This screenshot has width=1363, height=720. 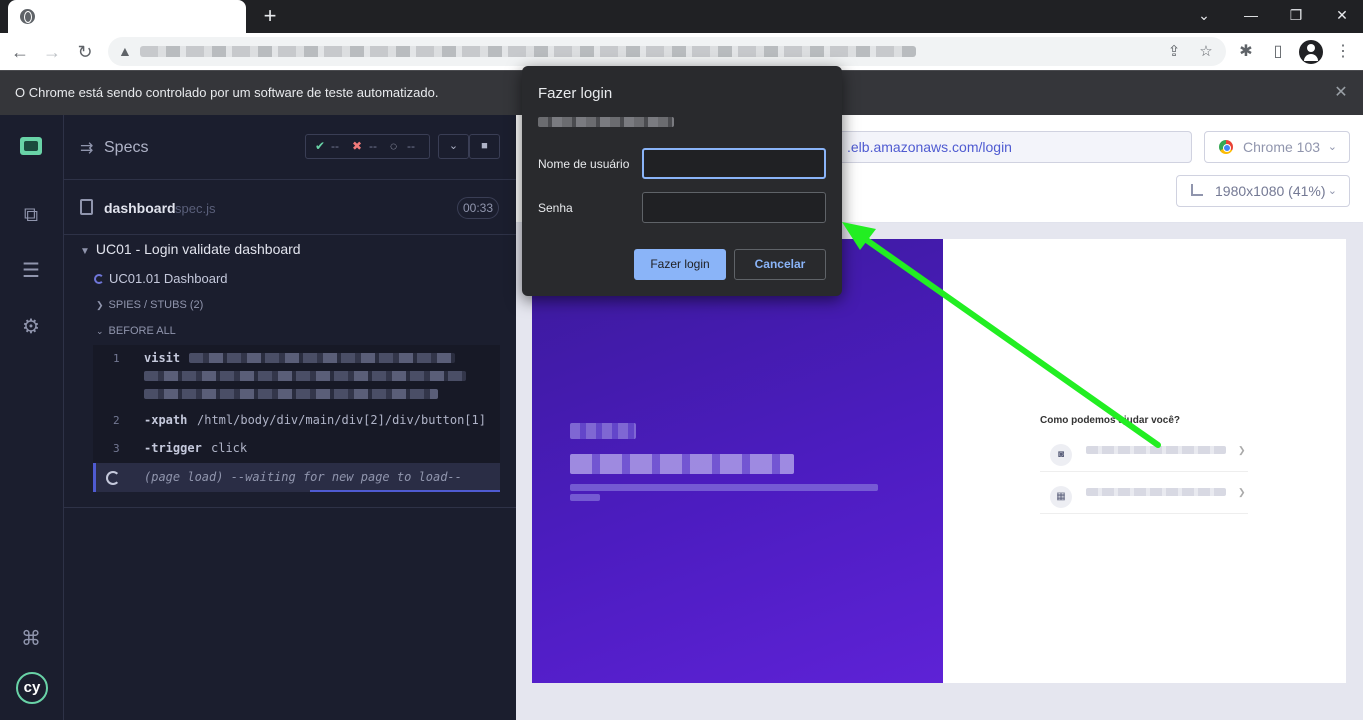 I want to click on browser-selector: Chrome 103 ⌄, so click(x=1277, y=147).